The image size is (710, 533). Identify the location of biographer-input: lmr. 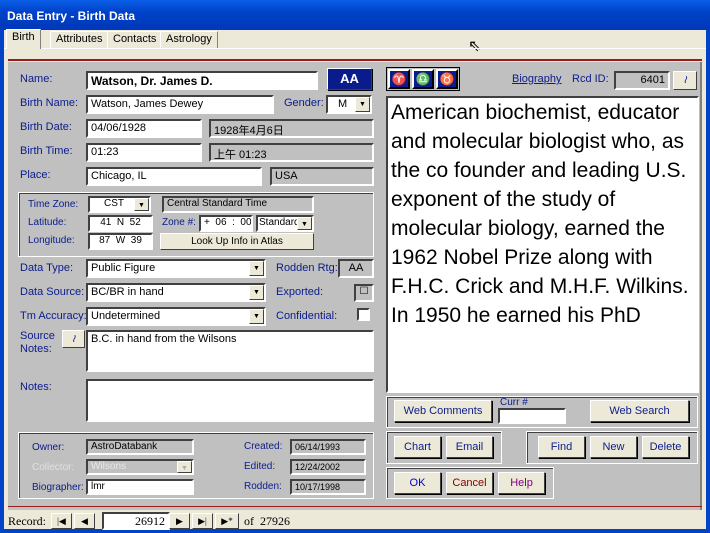
(140, 487).